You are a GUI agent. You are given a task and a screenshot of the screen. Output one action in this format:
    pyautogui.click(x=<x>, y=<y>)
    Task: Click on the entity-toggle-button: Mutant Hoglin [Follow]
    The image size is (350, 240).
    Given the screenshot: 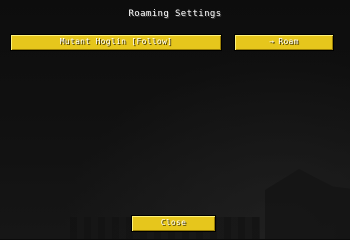 What is the action you would take?
    pyautogui.click(x=116, y=42)
    